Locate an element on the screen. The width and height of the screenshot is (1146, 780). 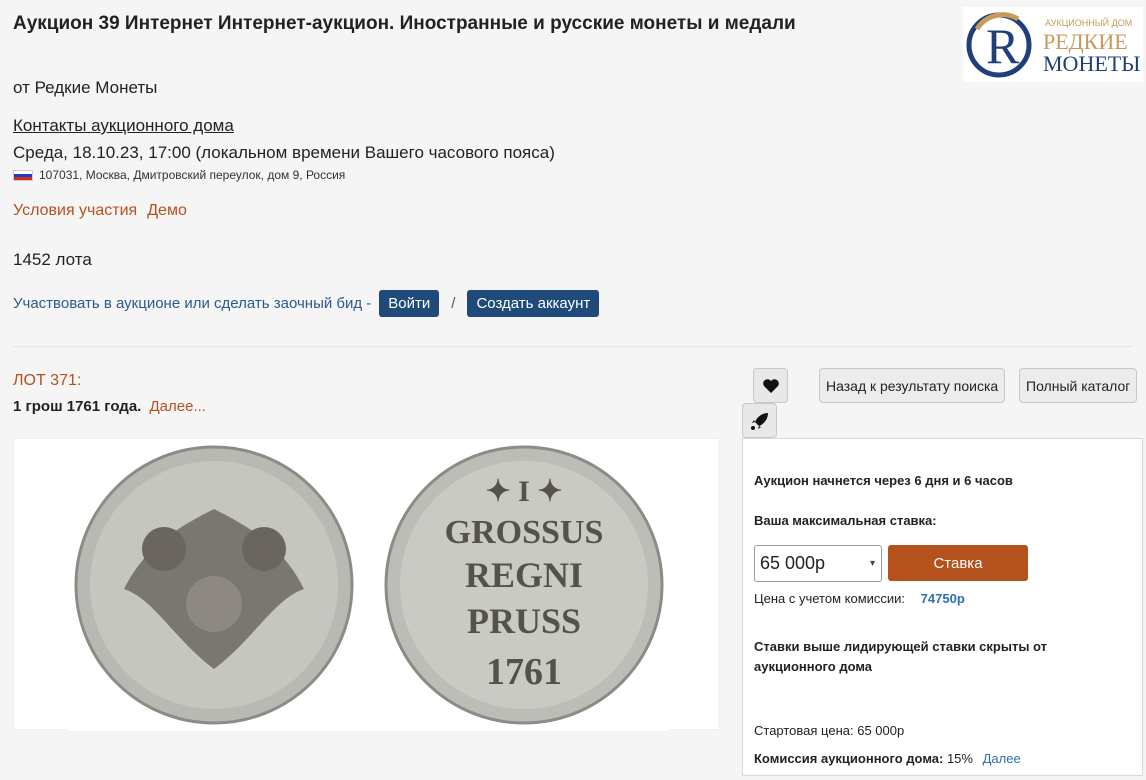
house-commission-row: Комиссия аукционного дома: 15% Далее is located at coordinates (887, 758).